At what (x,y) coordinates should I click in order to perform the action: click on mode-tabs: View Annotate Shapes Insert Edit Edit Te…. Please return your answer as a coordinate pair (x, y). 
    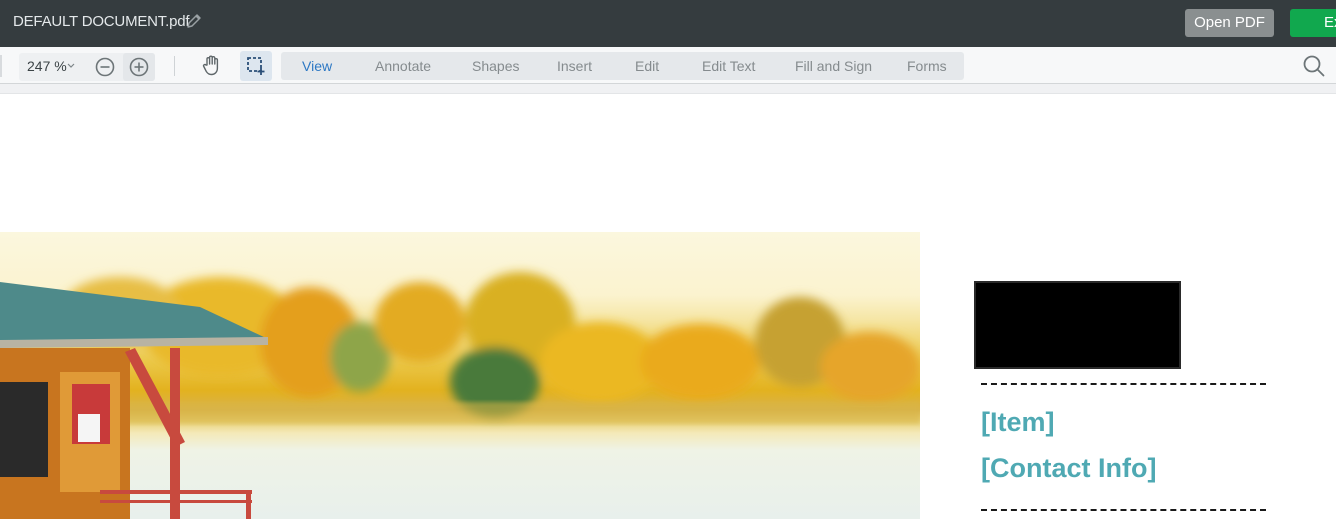
    Looking at the image, I should click on (622, 66).